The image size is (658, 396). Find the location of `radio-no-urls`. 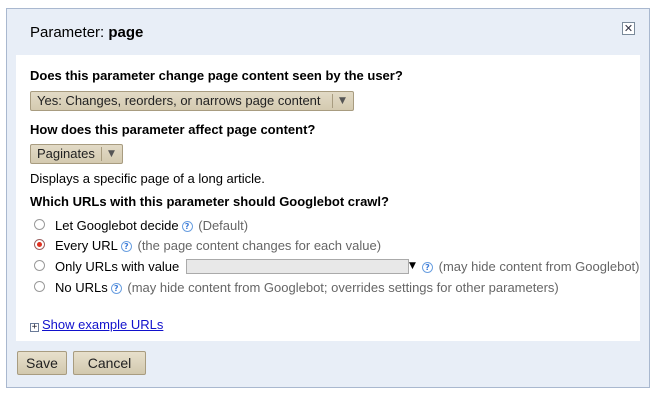

radio-no-urls is located at coordinates (39, 286).